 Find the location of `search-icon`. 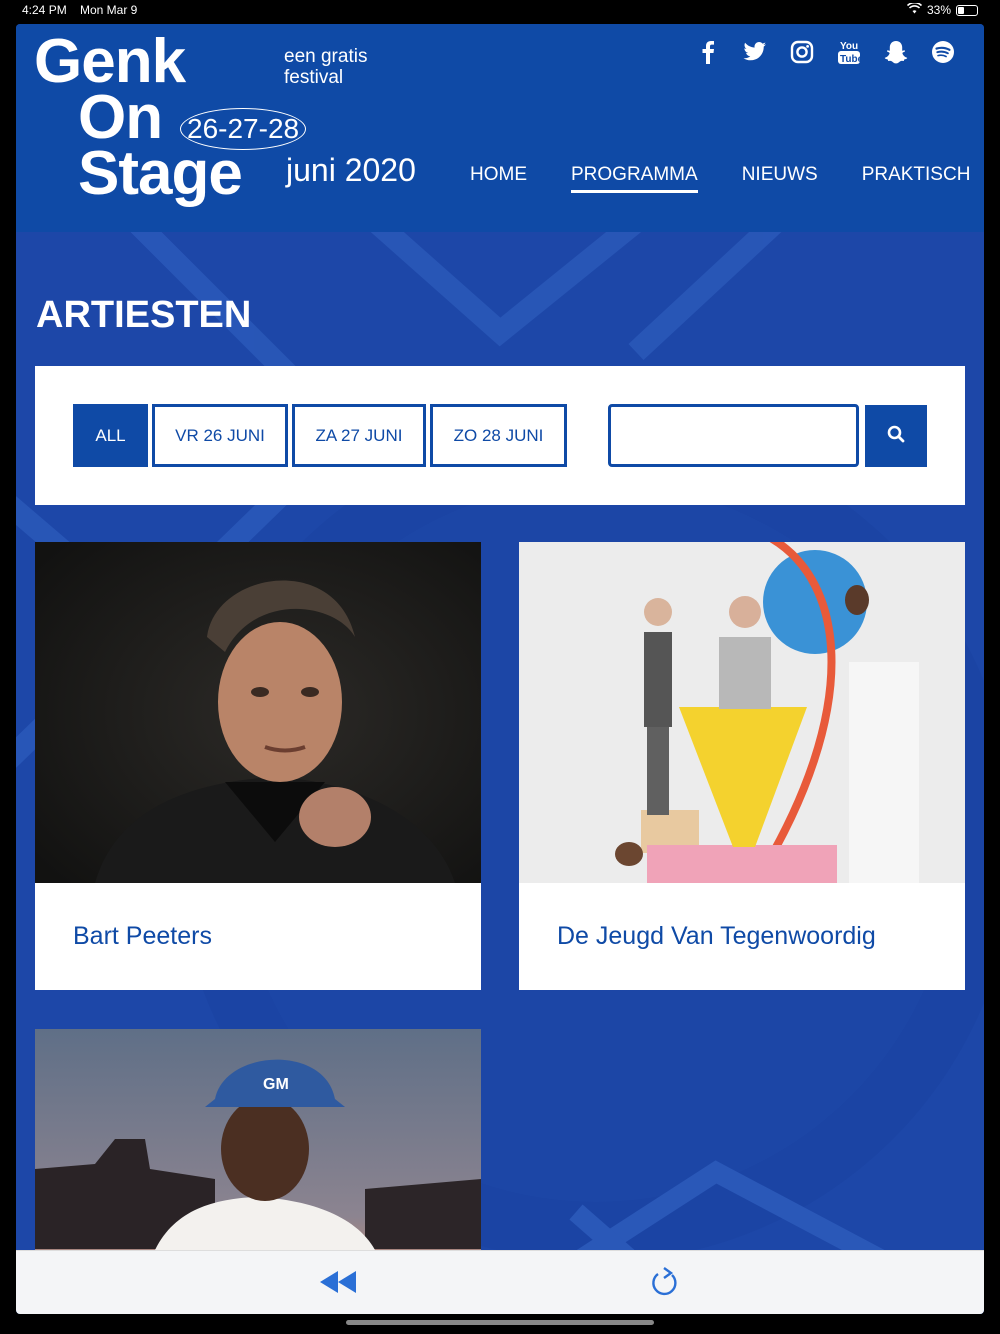

search-icon is located at coordinates (896, 436).